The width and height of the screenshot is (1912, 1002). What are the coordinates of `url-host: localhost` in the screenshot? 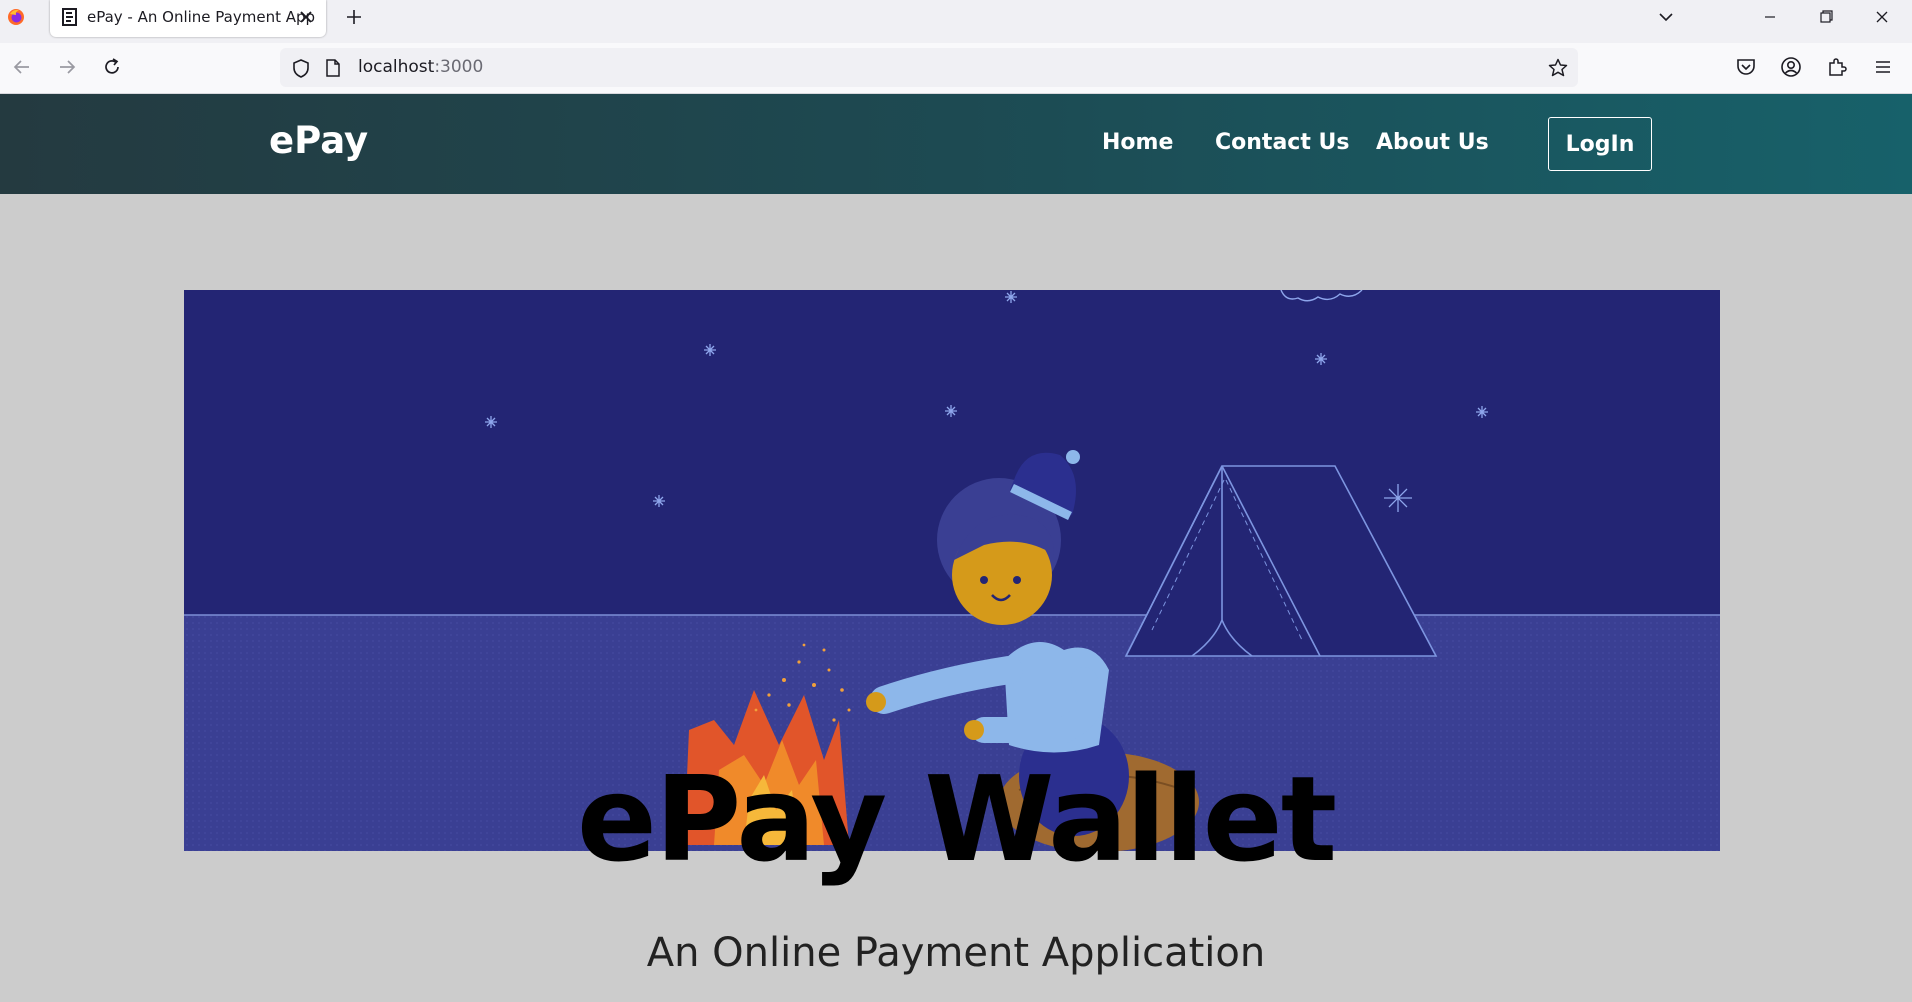 It's located at (396, 67).